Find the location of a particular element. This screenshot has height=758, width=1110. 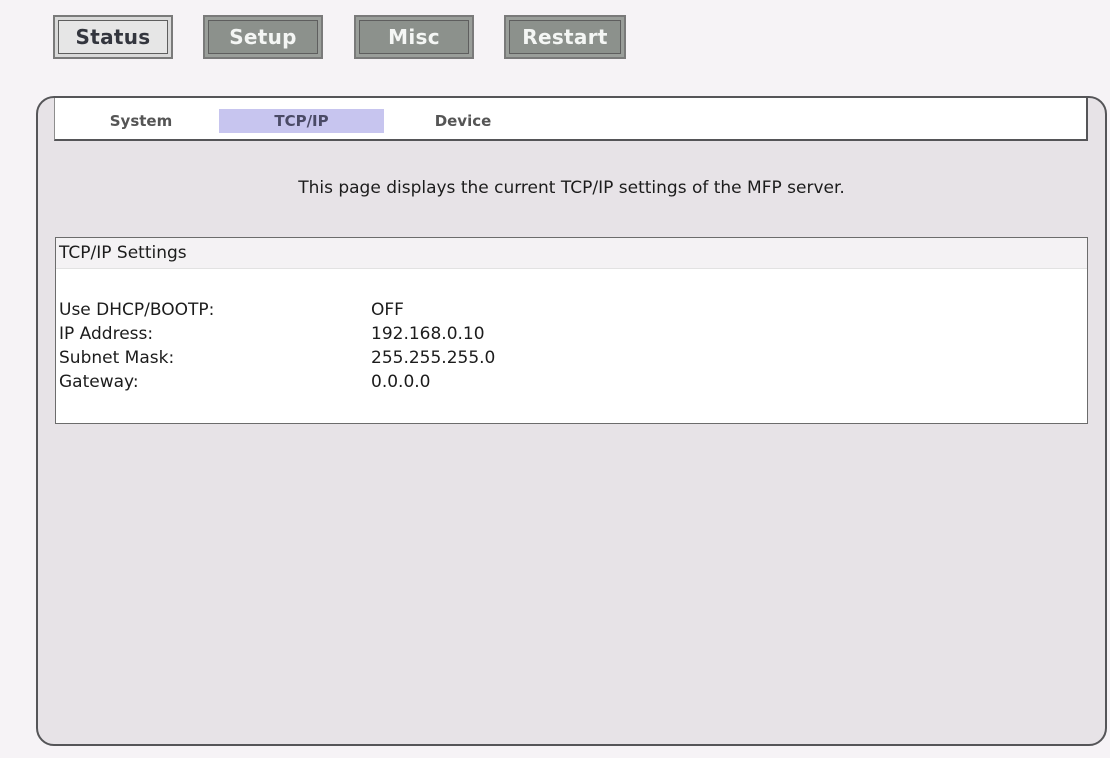

status-button-label: Status is located at coordinates (113, 37).